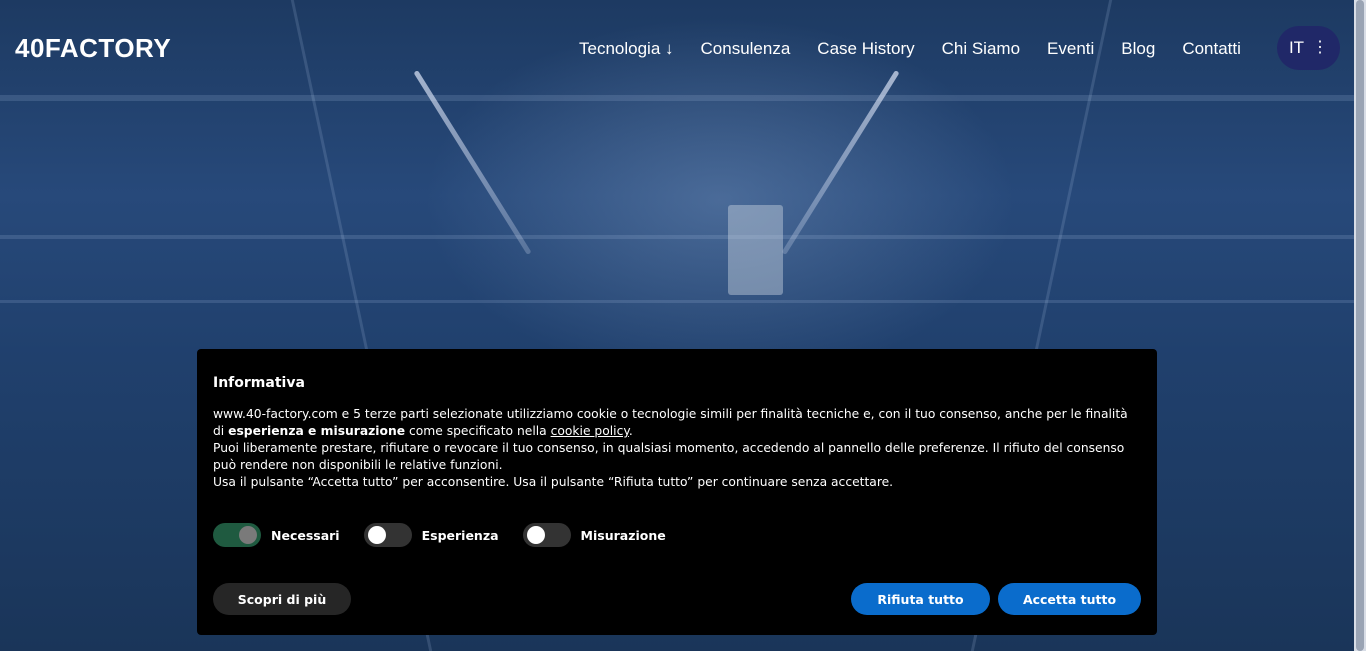  Describe the element at coordinates (387, 535) in the screenshot. I see `esperienza-switch` at that location.